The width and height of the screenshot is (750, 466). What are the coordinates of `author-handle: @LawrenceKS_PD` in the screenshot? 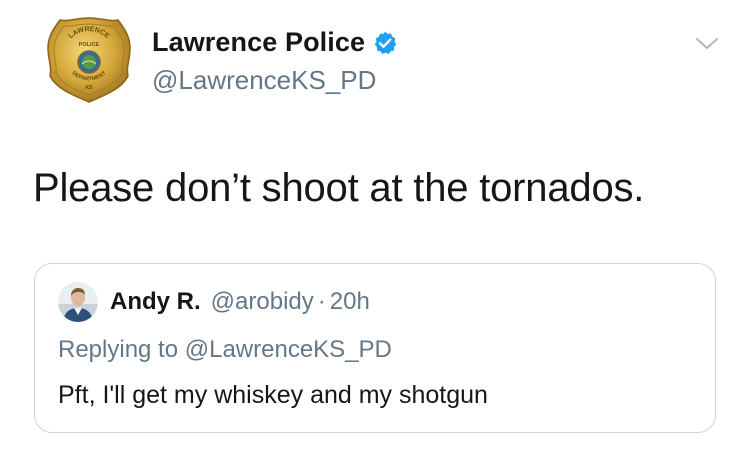 It's located at (264, 80).